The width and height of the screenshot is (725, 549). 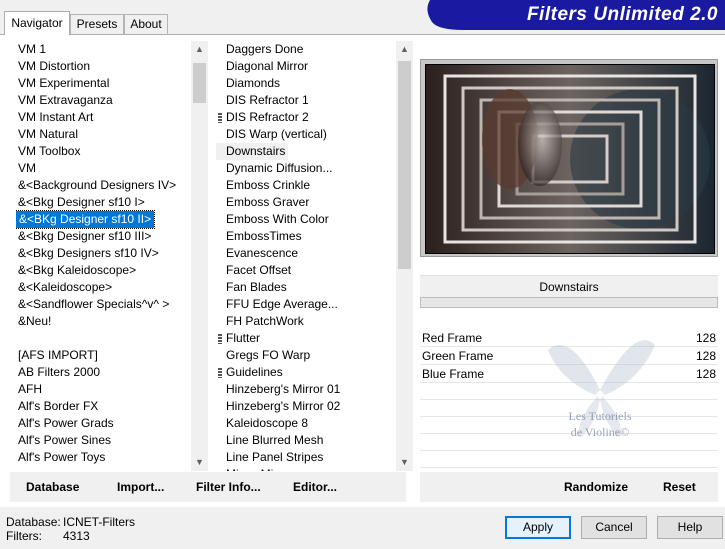 I want to click on category-item: &<Background Designers IV>, so click(x=104, y=185).